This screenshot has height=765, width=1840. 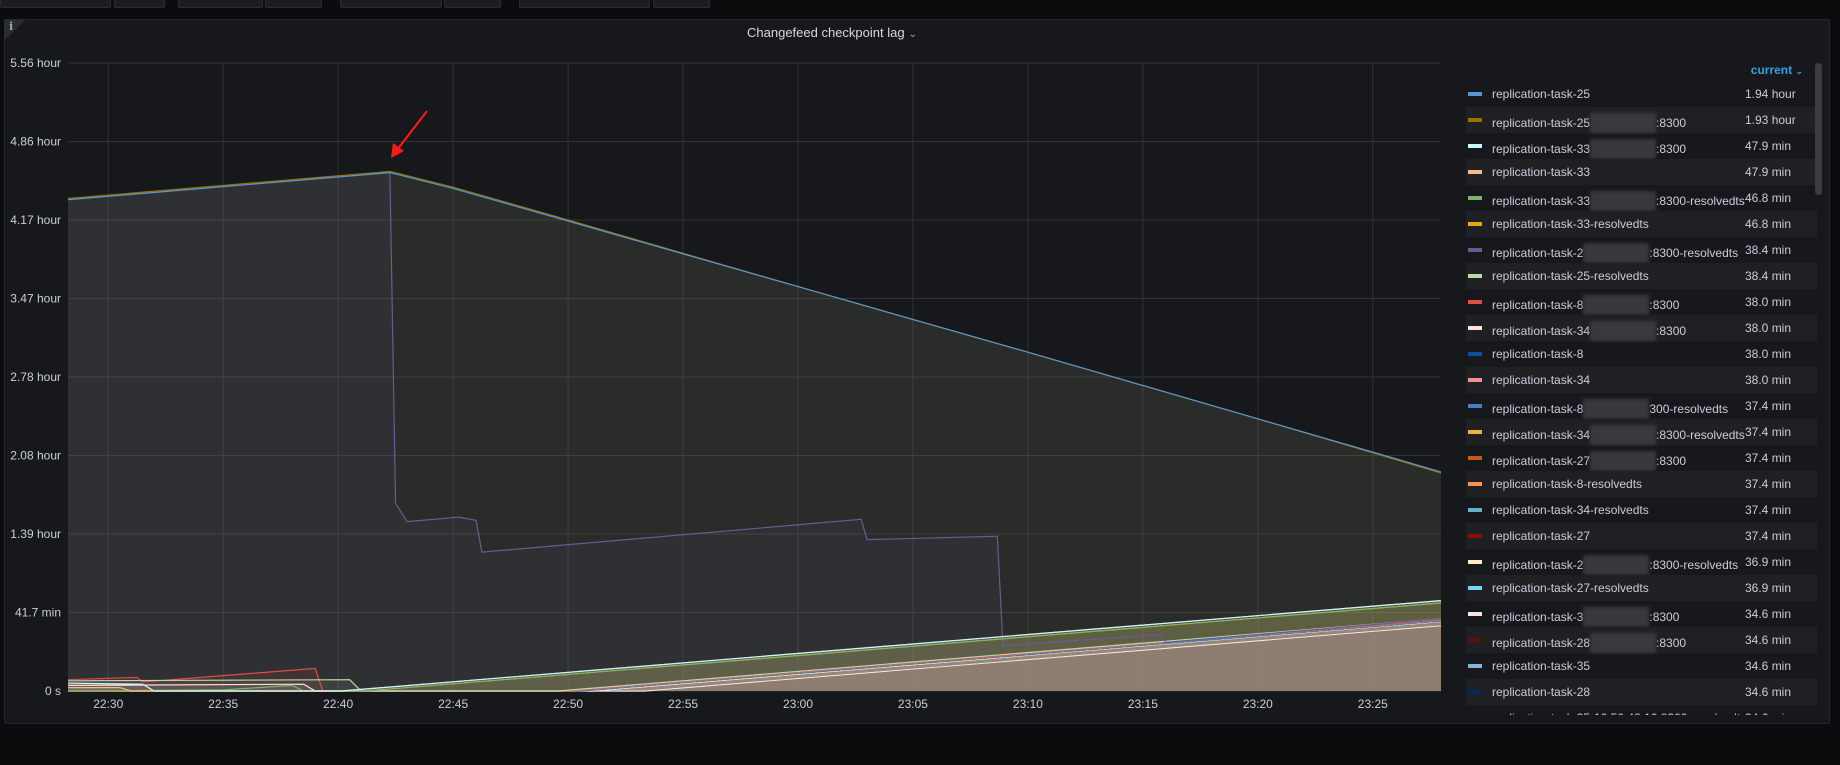 I want to click on legend-name-start: replication-task-34, so click(x=1541, y=331).